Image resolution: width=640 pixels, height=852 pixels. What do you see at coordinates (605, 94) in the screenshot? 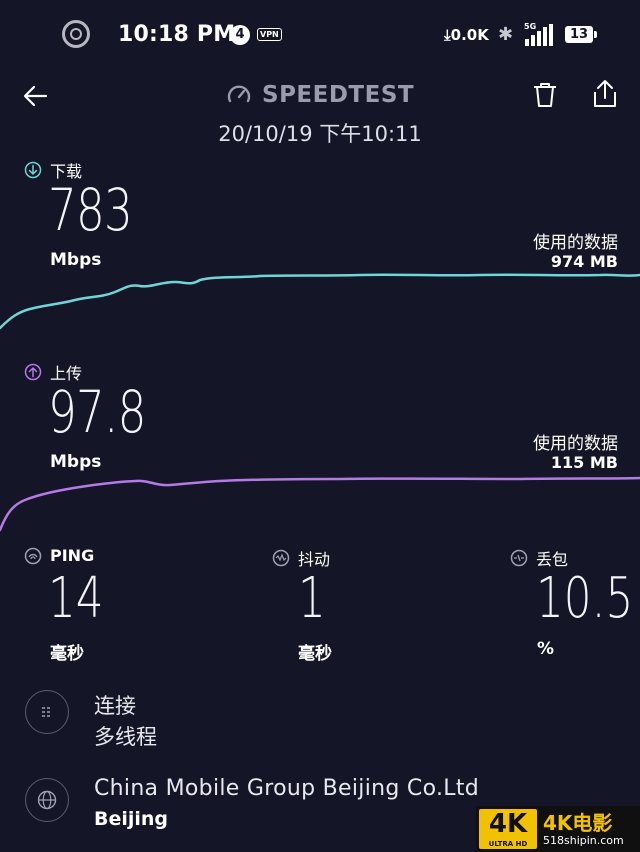
I see `share-button` at bounding box center [605, 94].